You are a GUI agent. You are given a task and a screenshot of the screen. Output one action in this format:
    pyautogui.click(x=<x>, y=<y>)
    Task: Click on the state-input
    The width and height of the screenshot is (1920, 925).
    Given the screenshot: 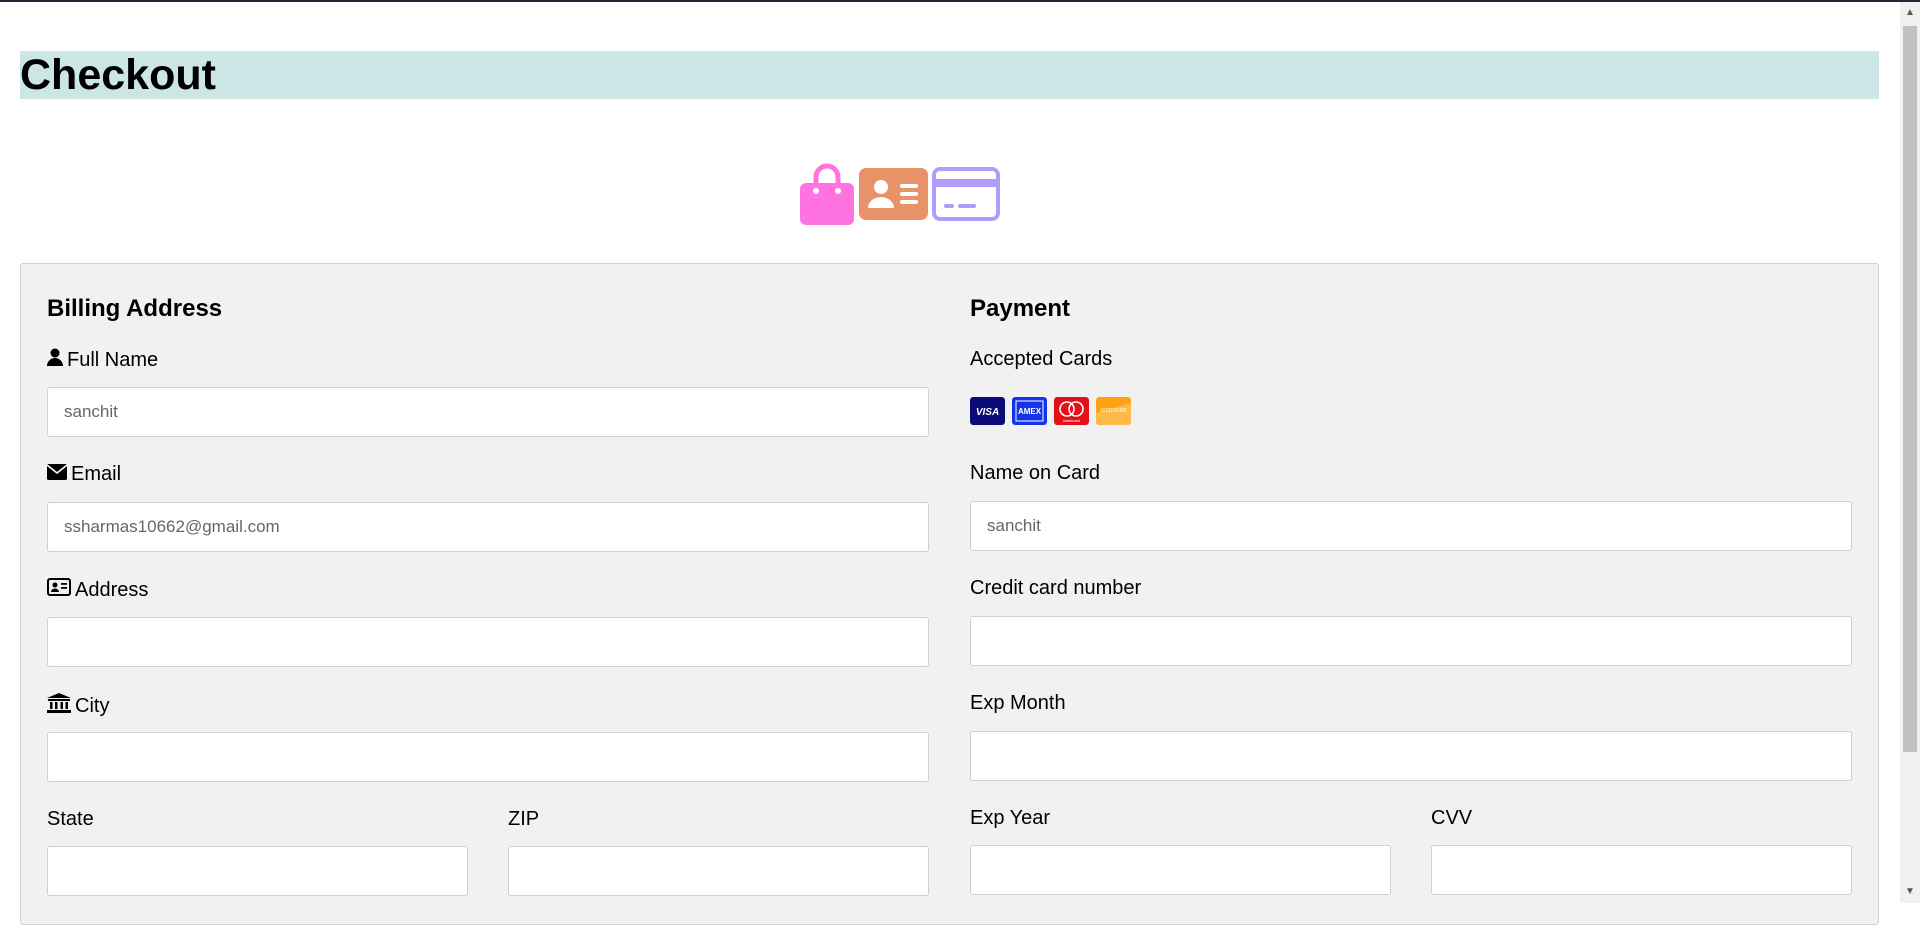 What is the action you would take?
    pyautogui.click(x=257, y=871)
    